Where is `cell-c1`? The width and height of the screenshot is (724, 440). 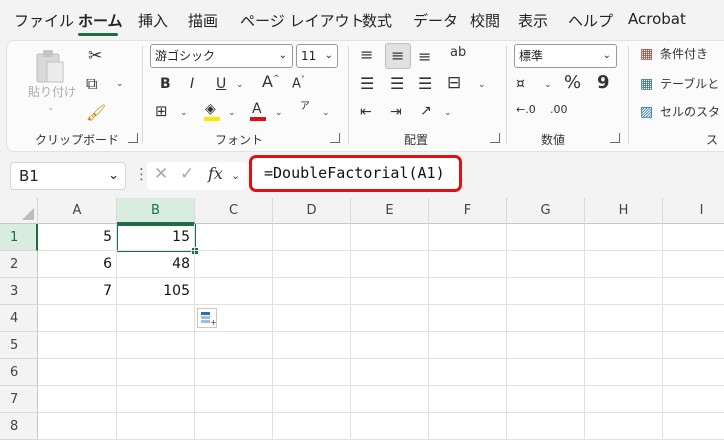
cell-c1 is located at coordinates (234, 237).